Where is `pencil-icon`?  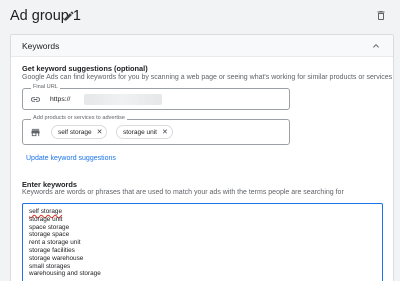
pencil-icon is located at coordinates (69, 16).